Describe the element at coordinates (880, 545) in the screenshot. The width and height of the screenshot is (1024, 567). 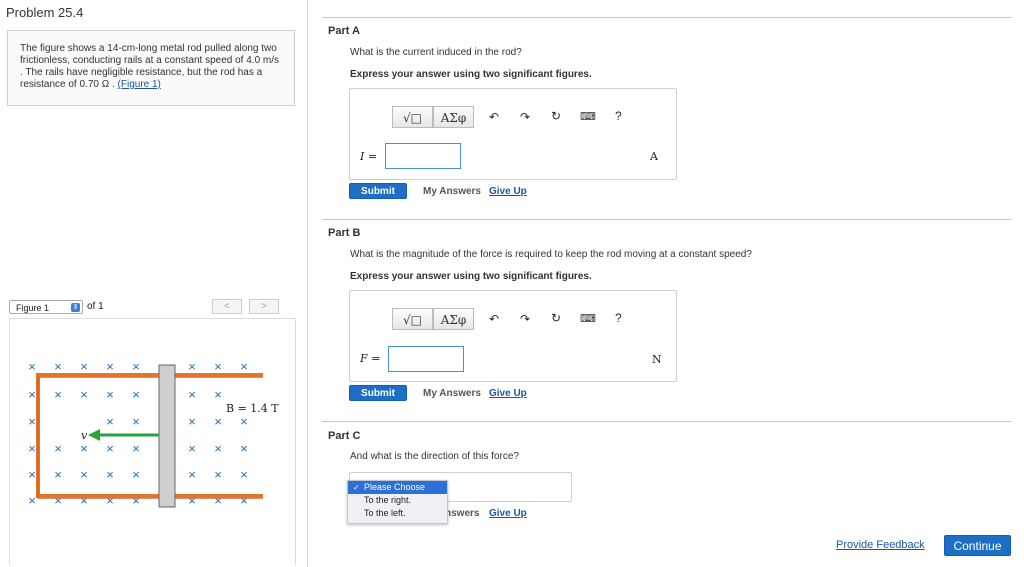
I see `provide-feedback-link: Provide Feedback` at that location.